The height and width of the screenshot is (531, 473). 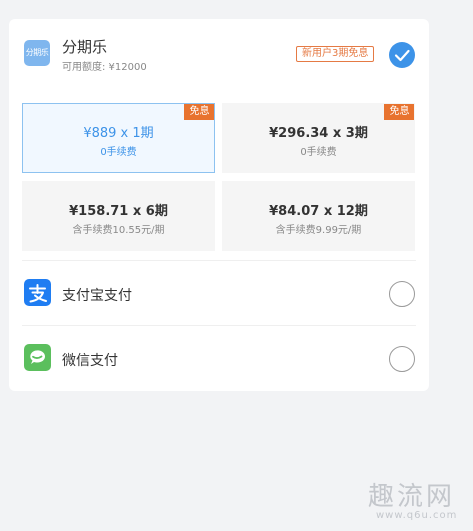 I want to click on fenqile-option: 分期乐 分期乐 可用额度: ¥12000 新用户3期免息, so click(x=219, y=54).